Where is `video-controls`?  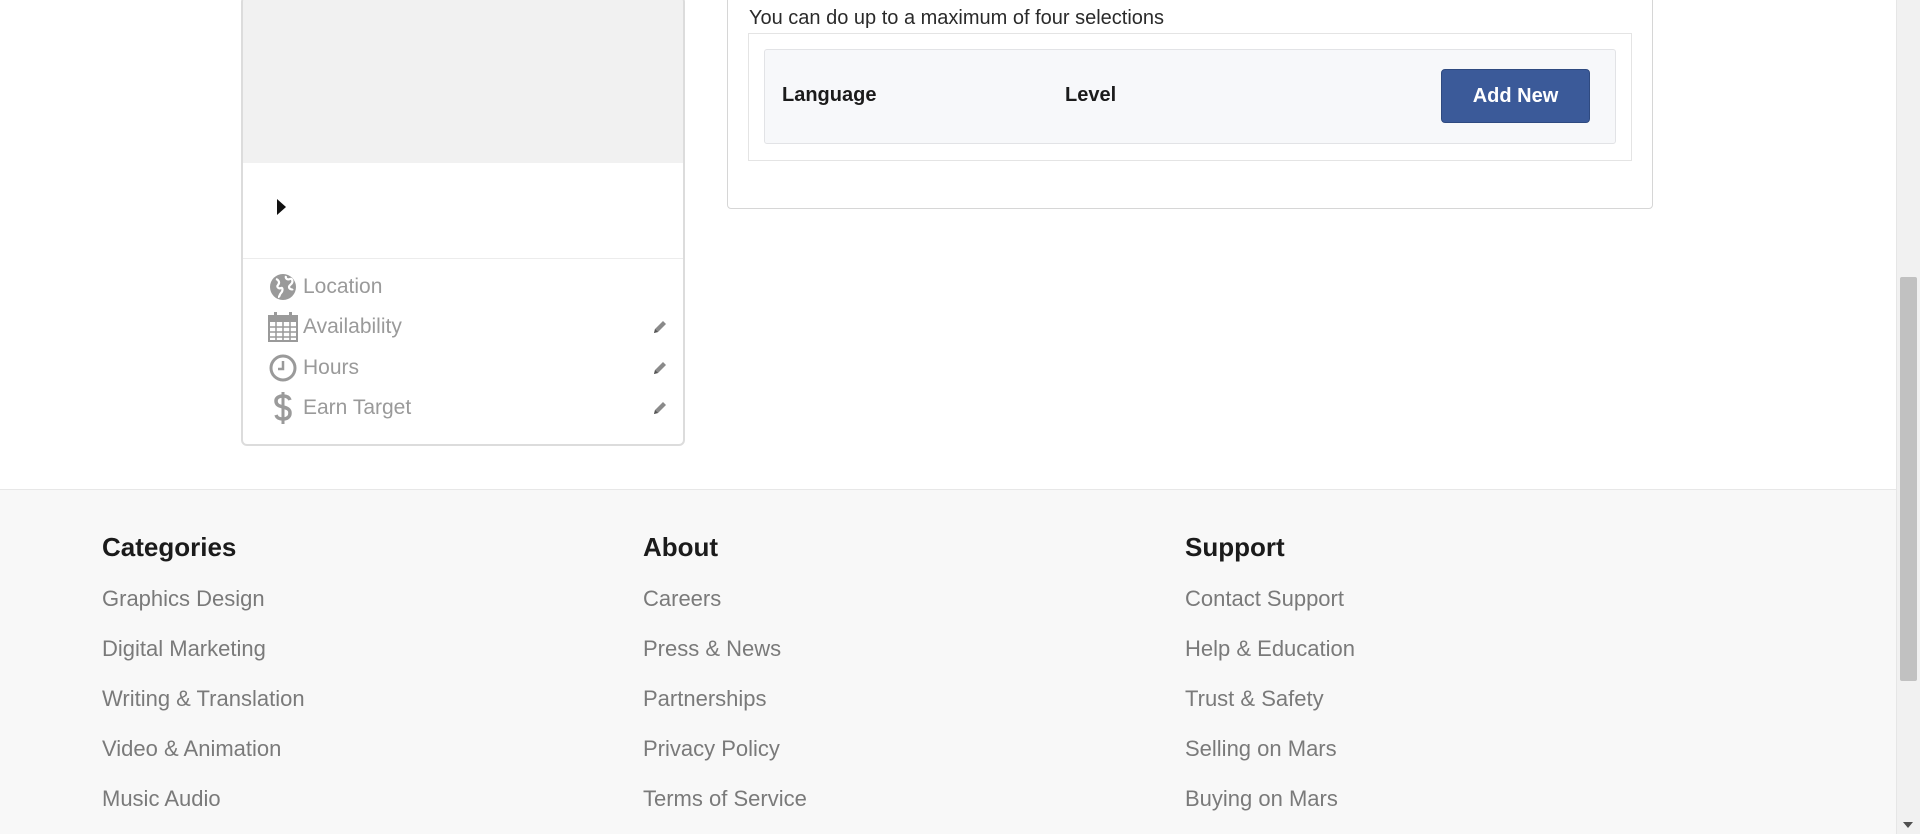 video-controls is located at coordinates (463, 211).